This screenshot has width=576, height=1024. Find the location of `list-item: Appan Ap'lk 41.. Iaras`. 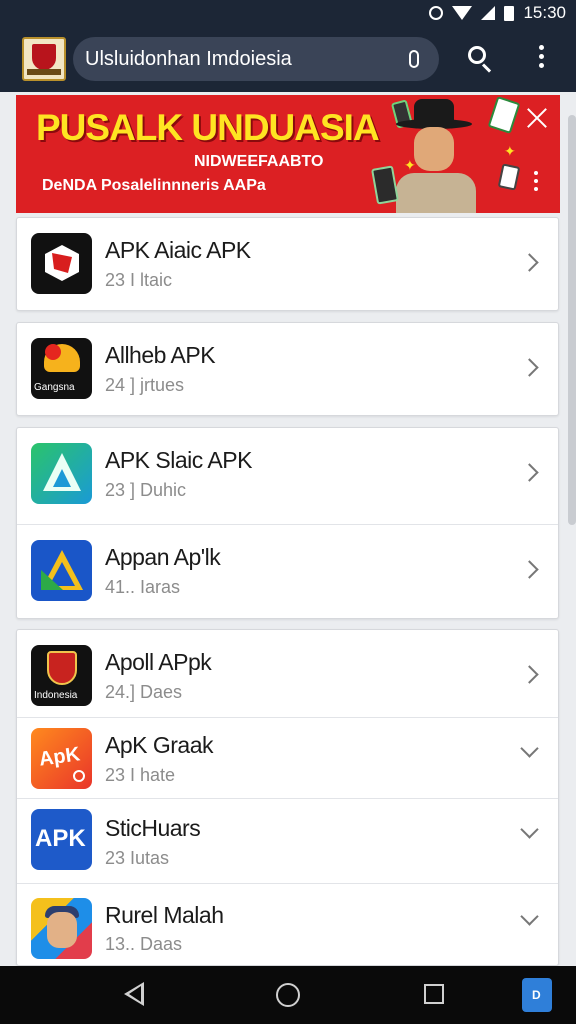

list-item: Appan Ap'lk 41.. Iaras is located at coordinates (287, 571).